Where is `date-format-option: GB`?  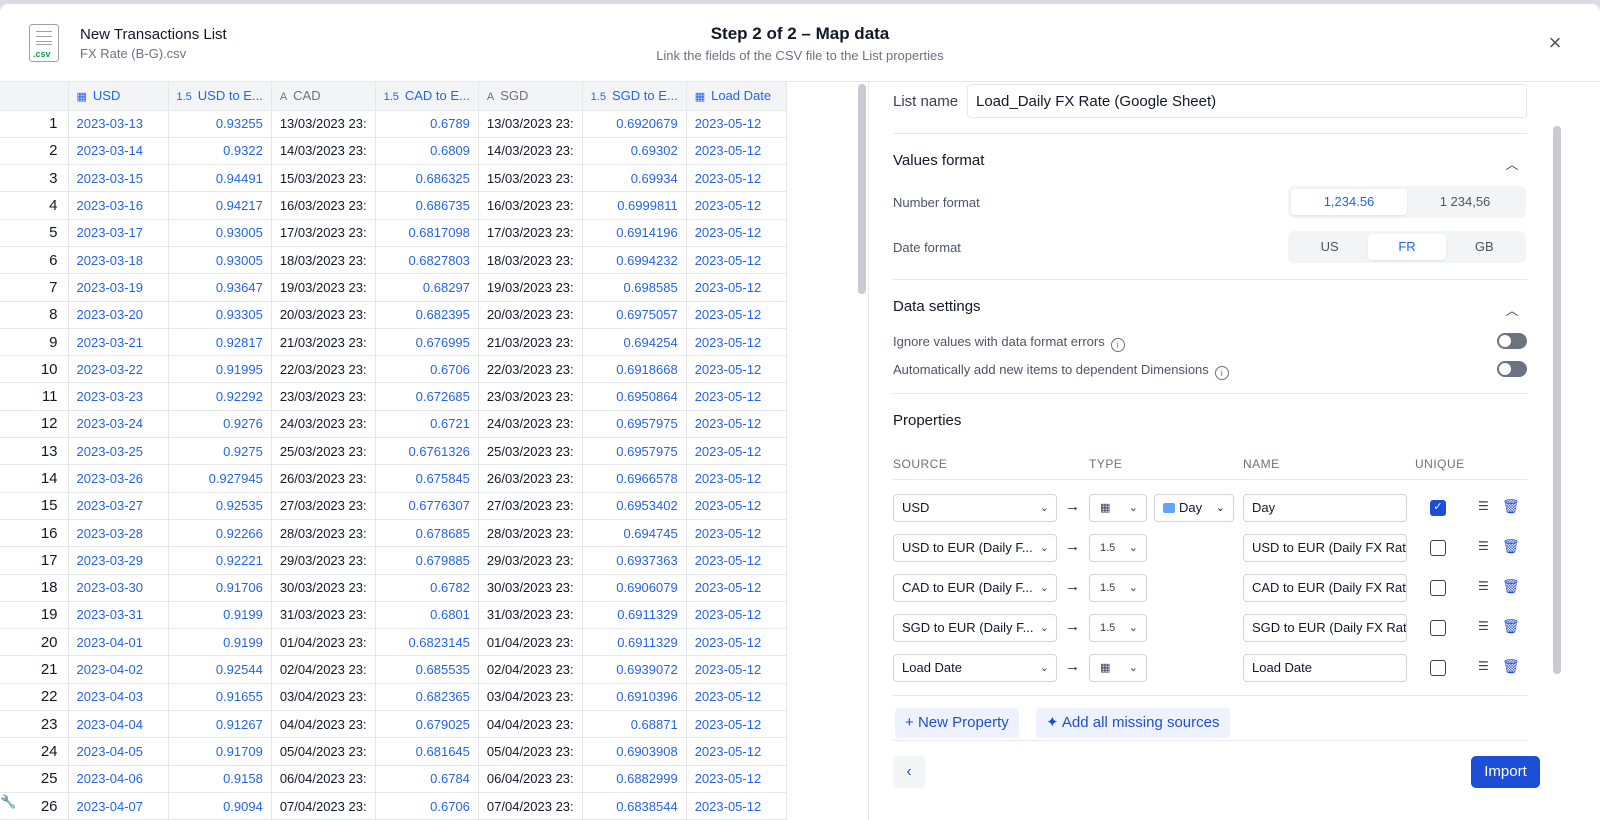 date-format-option: GB is located at coordinates (1484, 247).